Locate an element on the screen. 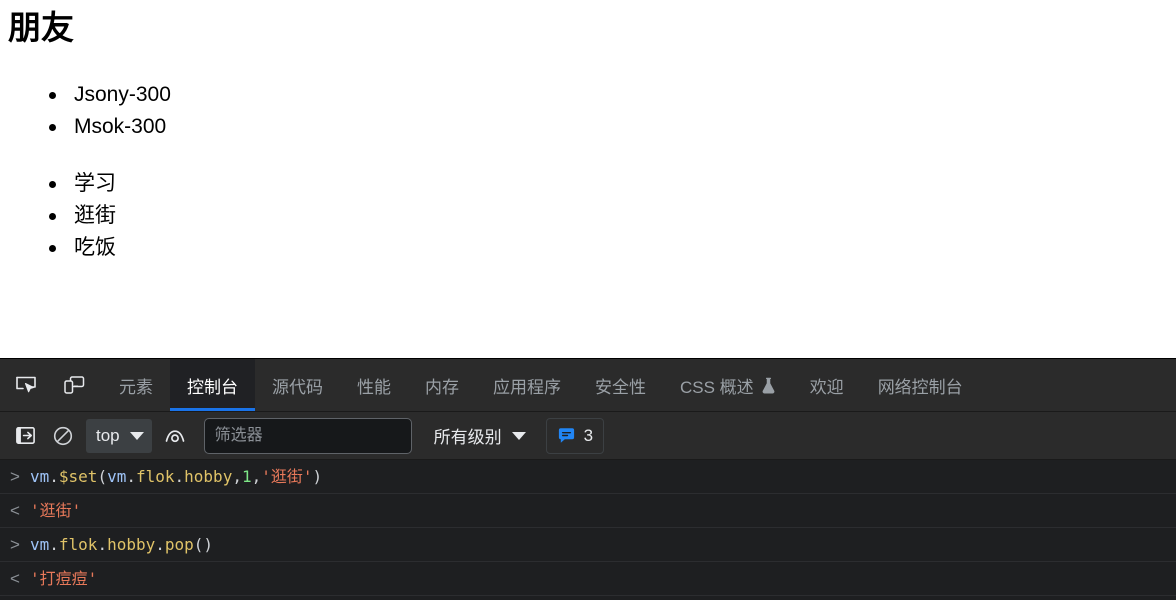 The height and width of the screenshot is (600, 1176). tab-2: 控制台 is located at coordinates (212, 385).